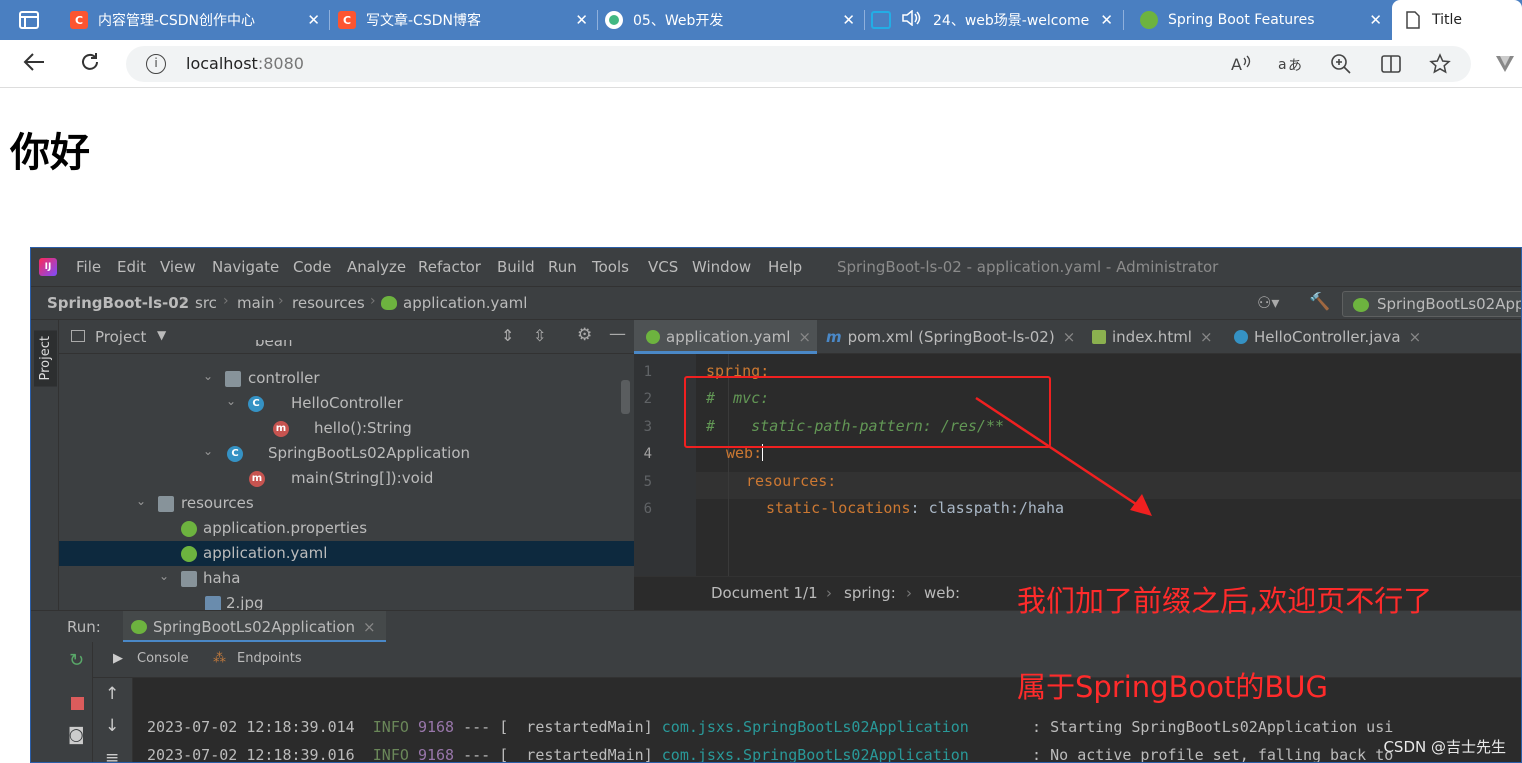  I want to click on menu-navigate: Navigate, so click(245, 267).